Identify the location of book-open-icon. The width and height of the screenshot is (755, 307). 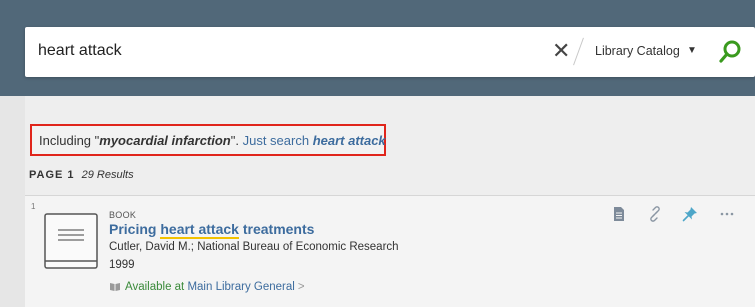
(115, 286).